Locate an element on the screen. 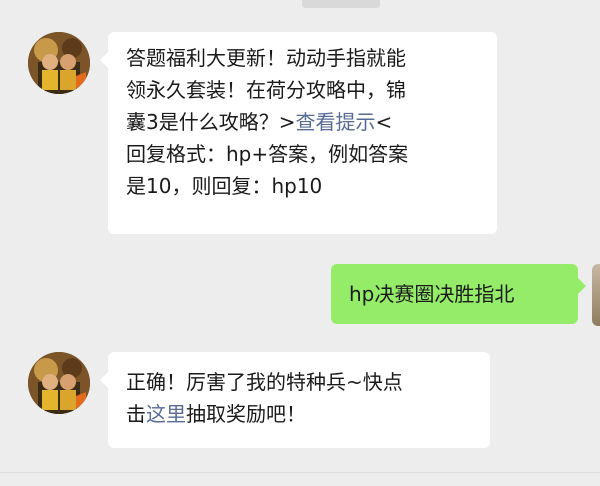 The height and width of the screenshot is (486, 600). message-line: 囊3是什么攻略？>查看提示< is located at coordinates (259, 122).